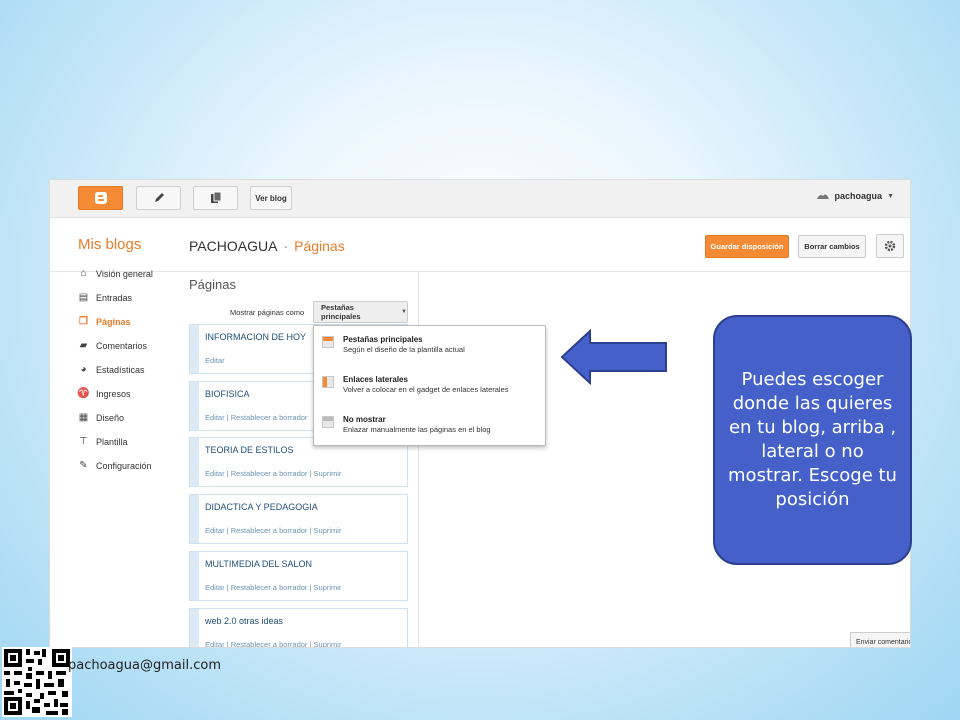 The width and height of the screenshot is (960, 720). Describe the element at coordinates (83, 273) in the screenshot. I see `home-icon: ⌂` at that location.